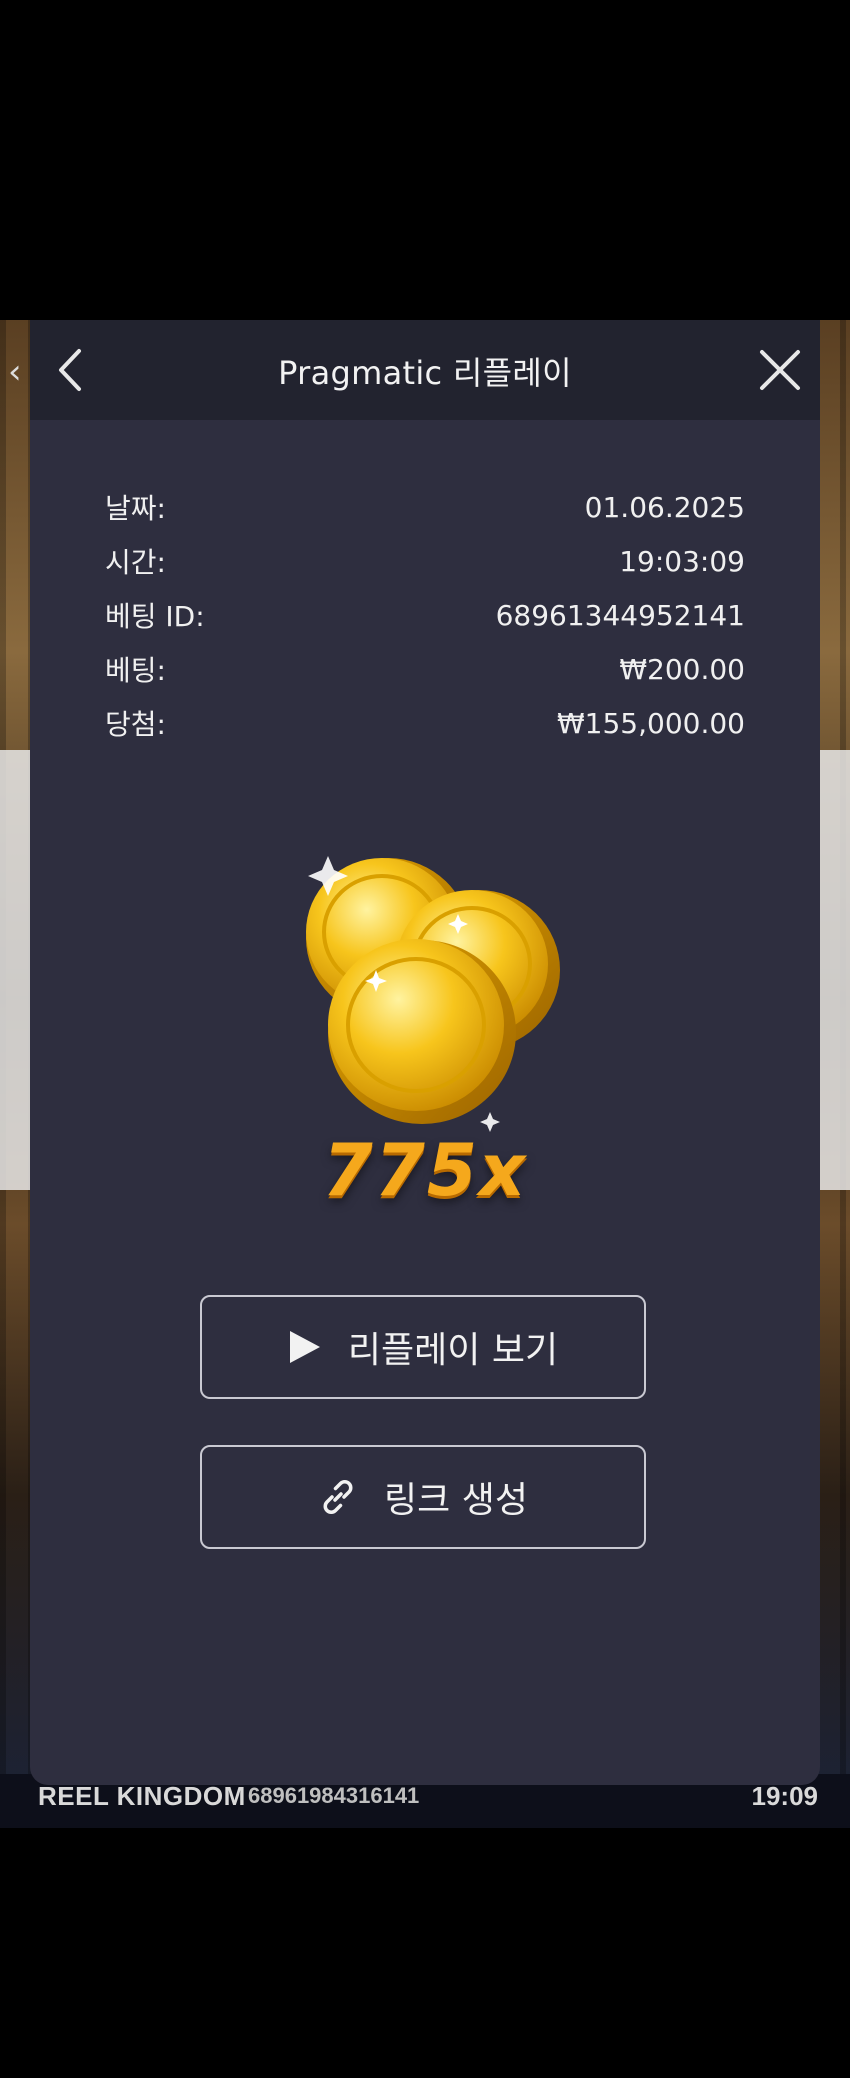 This screenshot has width=850, height=2078. Describe the element at coordinates (425, 1170) in the screenshot. I see `win-multiplier: 775x` at that location.